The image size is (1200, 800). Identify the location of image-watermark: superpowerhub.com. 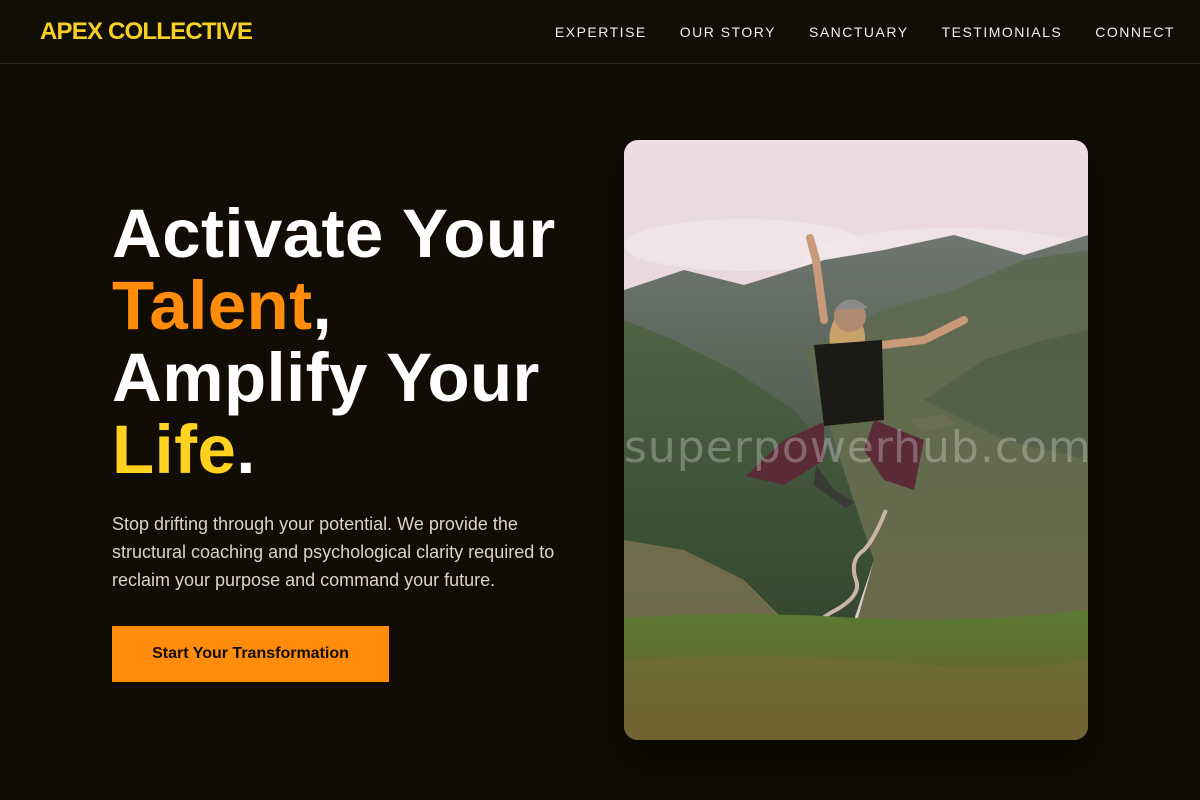
(856, 447).